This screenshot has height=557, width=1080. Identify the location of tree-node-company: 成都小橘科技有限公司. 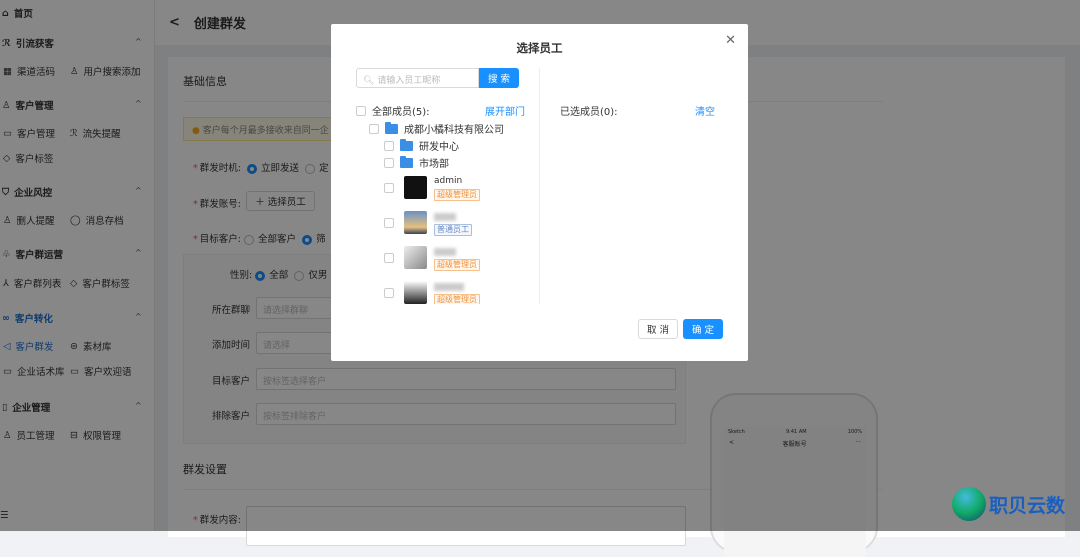
(436, 128).